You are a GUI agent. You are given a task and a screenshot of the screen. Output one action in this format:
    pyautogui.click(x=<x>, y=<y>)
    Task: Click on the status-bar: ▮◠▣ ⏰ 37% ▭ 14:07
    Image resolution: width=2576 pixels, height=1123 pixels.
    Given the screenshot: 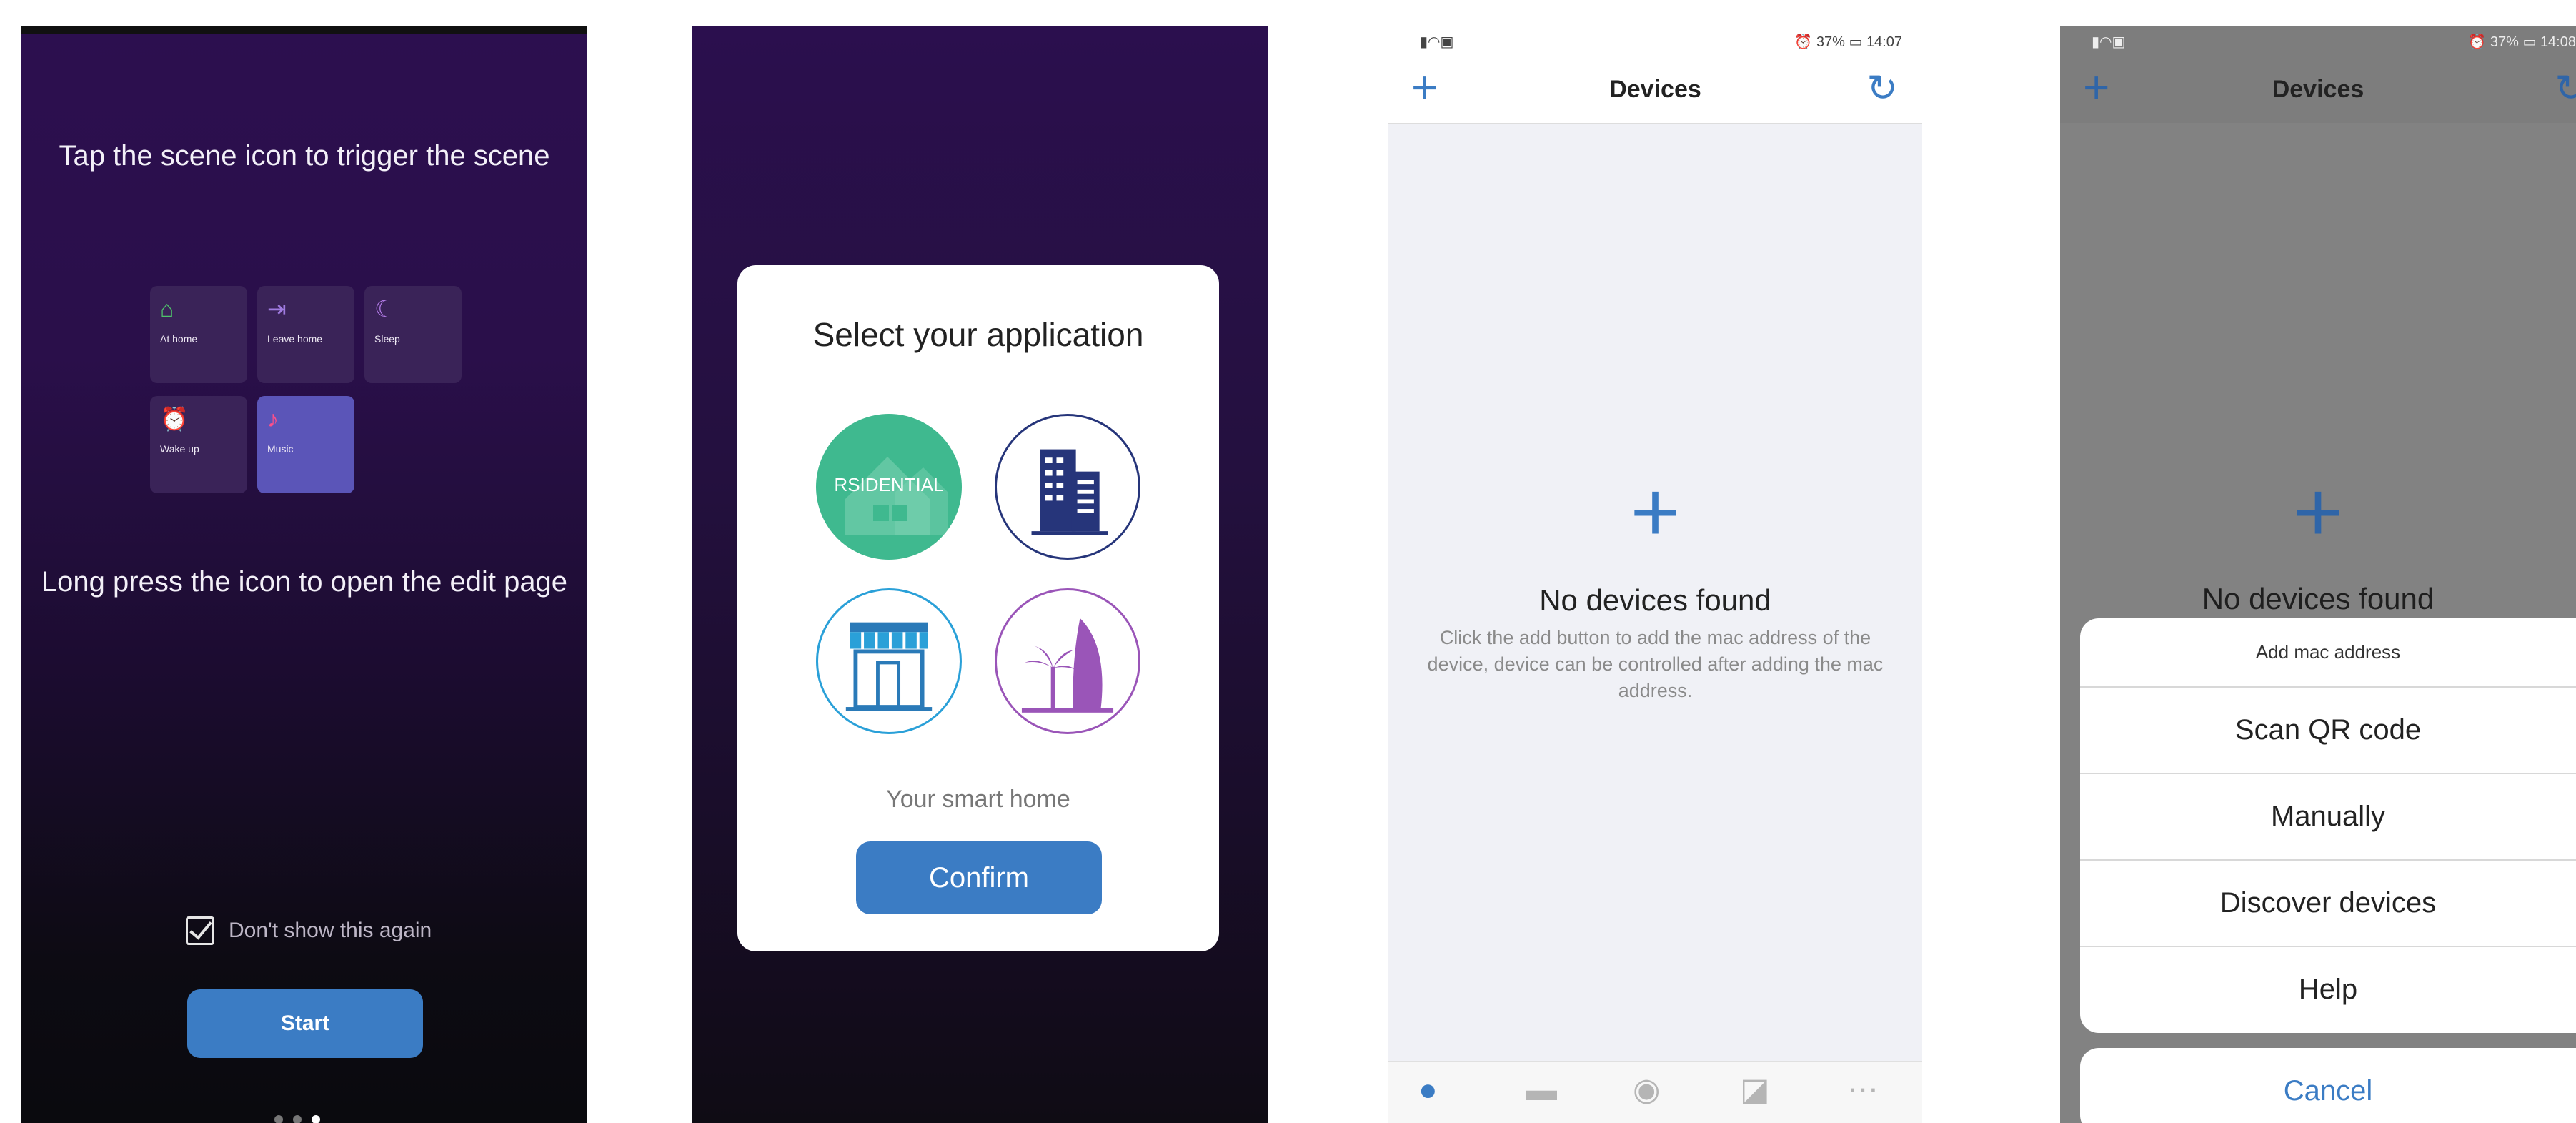 What is the action you would take?
    pyautogui.click(x=1655, y=40)
    